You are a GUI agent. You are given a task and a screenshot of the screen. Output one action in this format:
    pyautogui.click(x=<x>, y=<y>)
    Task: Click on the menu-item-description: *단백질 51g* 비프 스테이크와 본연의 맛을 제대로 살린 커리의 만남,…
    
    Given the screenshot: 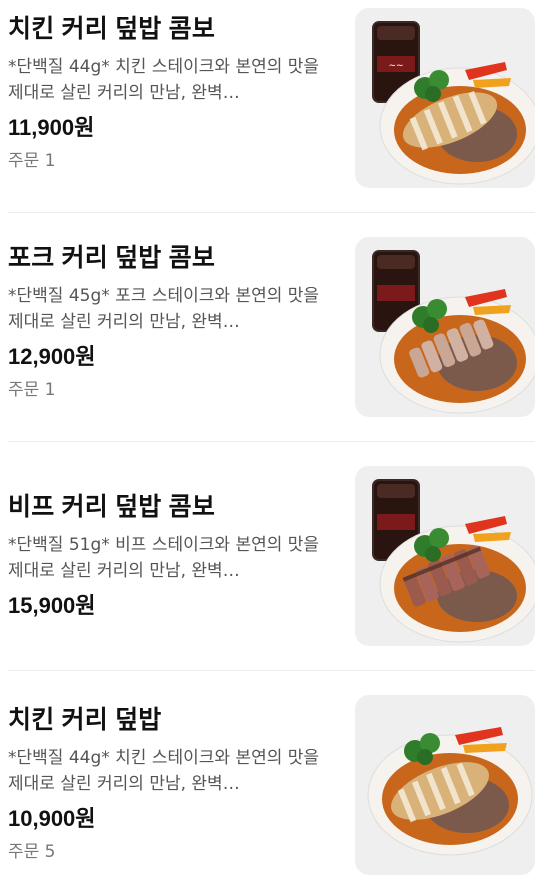 What is the action you would take?
    pyautogui.click(x=164, y=558)
    